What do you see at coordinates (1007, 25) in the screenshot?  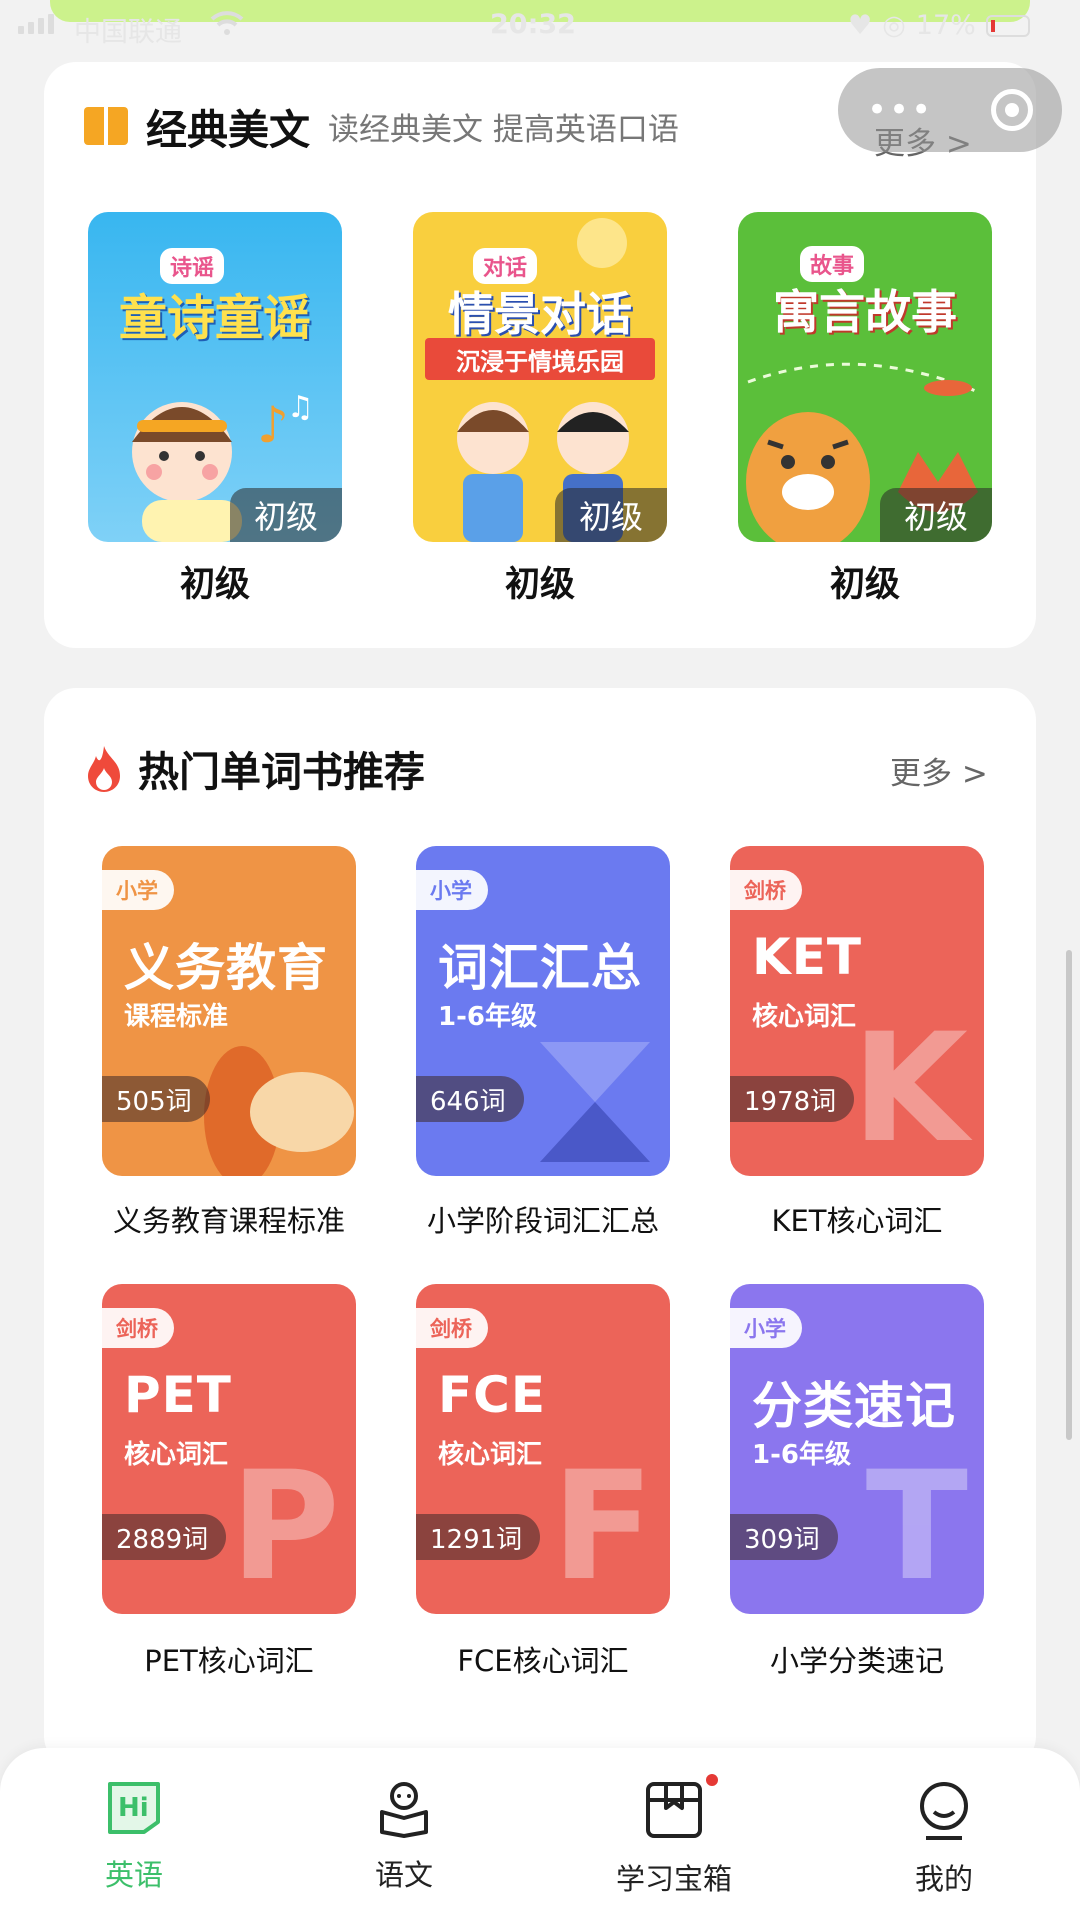 I see `battery-icon` at bounding box center [1007, 25].